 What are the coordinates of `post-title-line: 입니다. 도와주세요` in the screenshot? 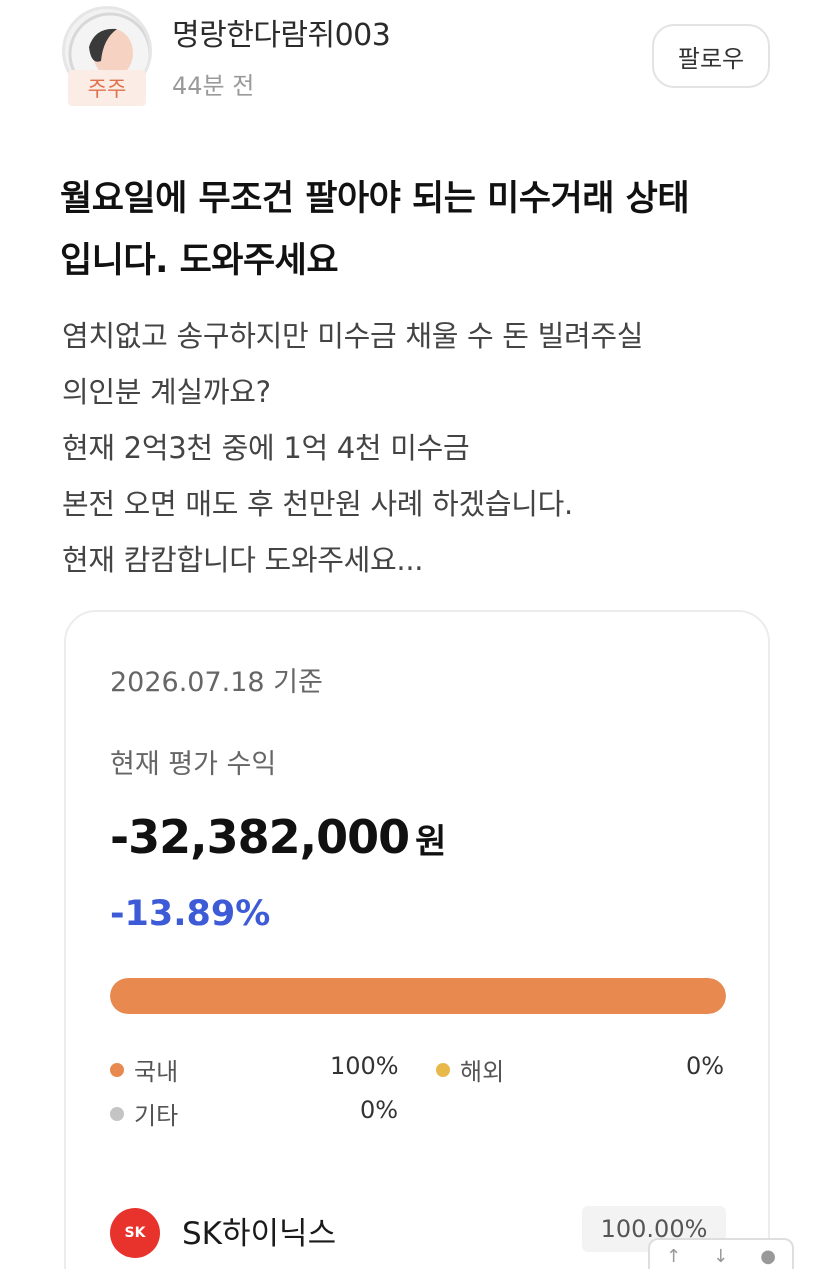 It's located at (199, 261).